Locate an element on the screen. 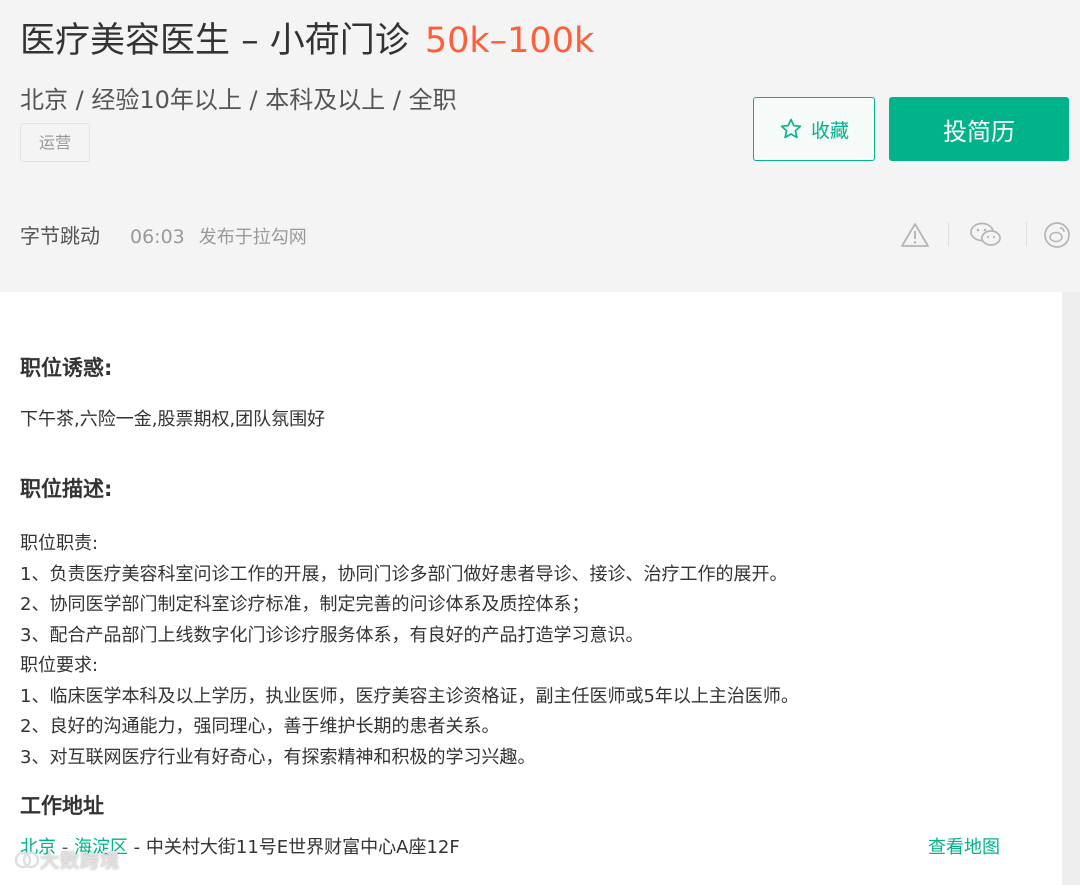  publish-source: 发布于拉勾网 is located at coordinates (252, 237).